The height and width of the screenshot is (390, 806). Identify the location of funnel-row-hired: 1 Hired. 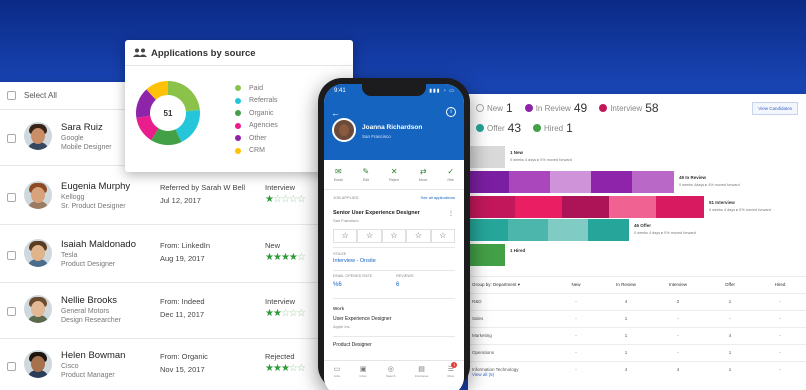
(637, 255).